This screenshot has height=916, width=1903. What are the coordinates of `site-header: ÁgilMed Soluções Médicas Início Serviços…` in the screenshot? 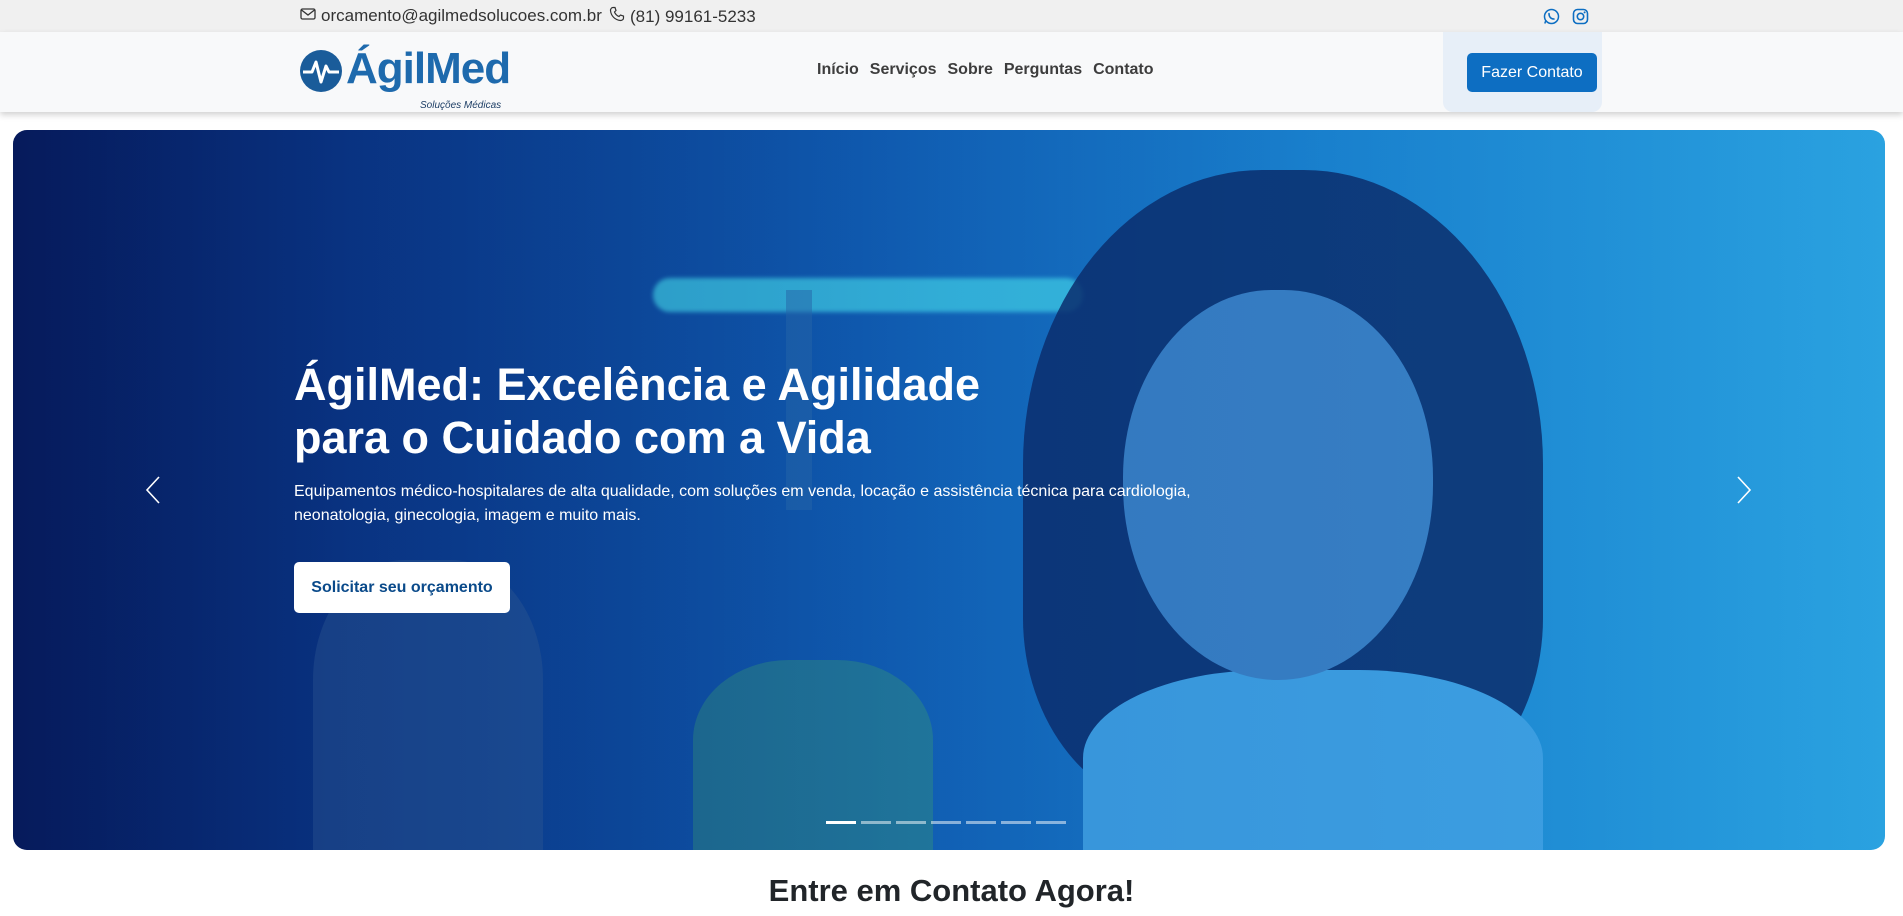 It's located at (951, 72).